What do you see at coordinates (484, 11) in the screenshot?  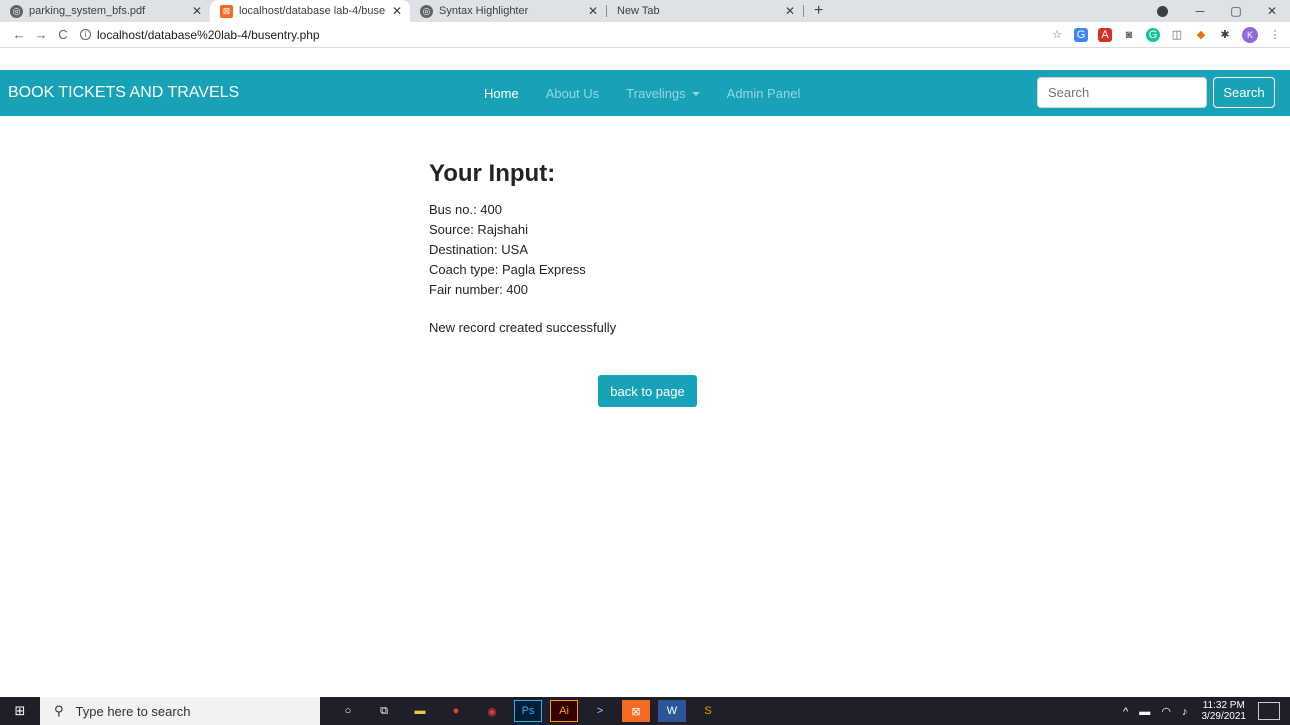 I see `tab-title: Syntax Highlighter` at bounding box center [484, 11].